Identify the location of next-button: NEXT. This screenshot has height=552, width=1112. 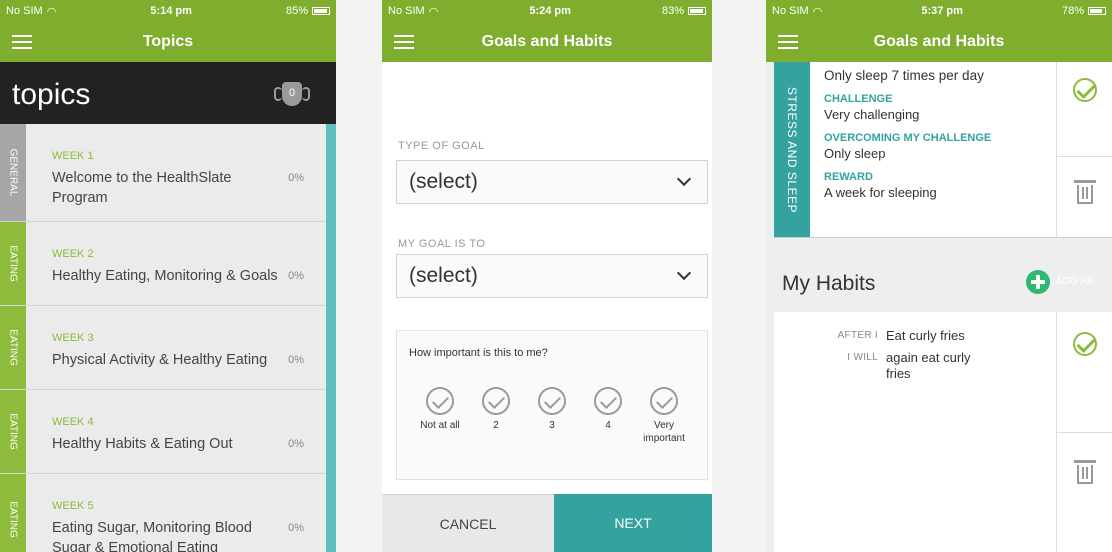
(633, 523).